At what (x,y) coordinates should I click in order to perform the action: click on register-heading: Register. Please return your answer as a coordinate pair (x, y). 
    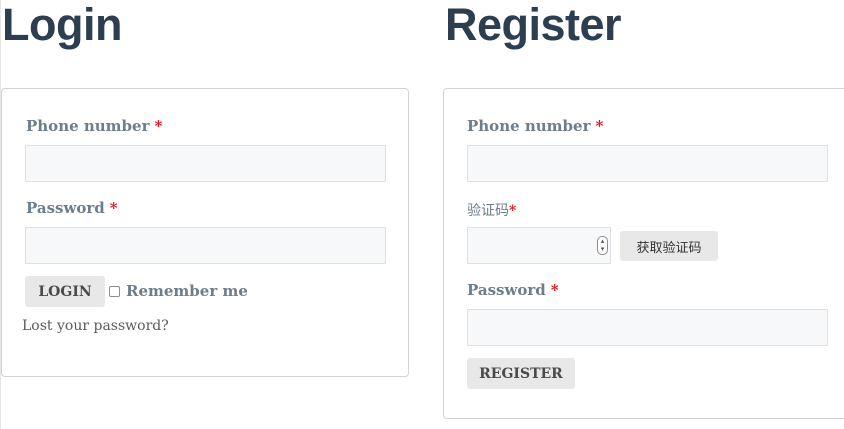
    Looking at the image, I should click on (533, 25).